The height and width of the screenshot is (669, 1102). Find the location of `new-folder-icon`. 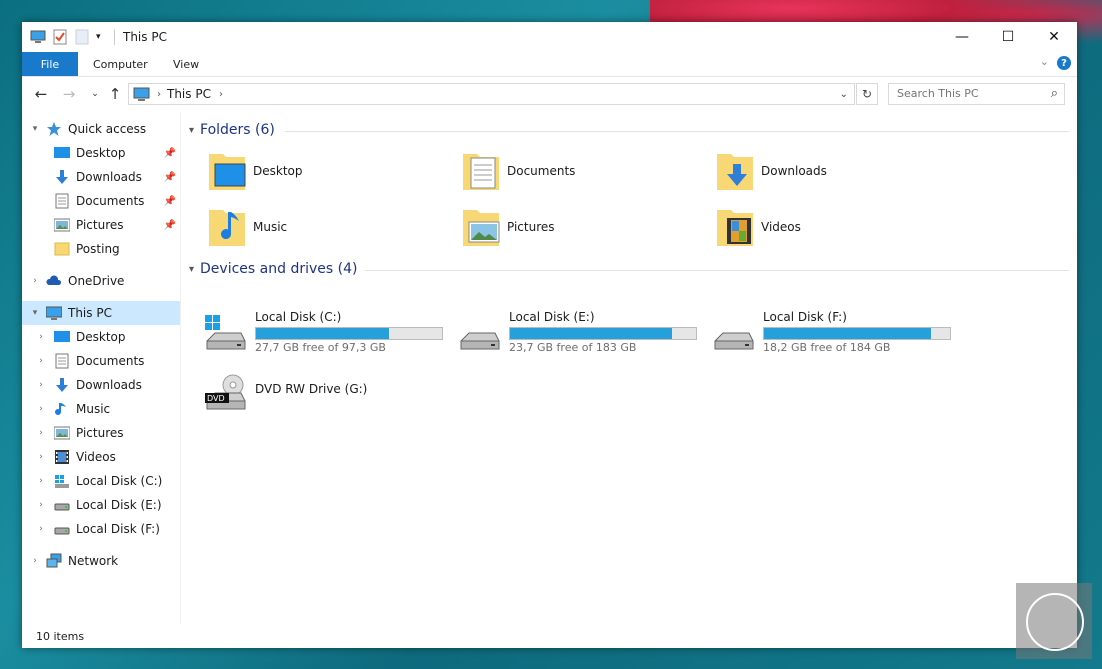

new-folder-icon is located at coordinates (82, 37).